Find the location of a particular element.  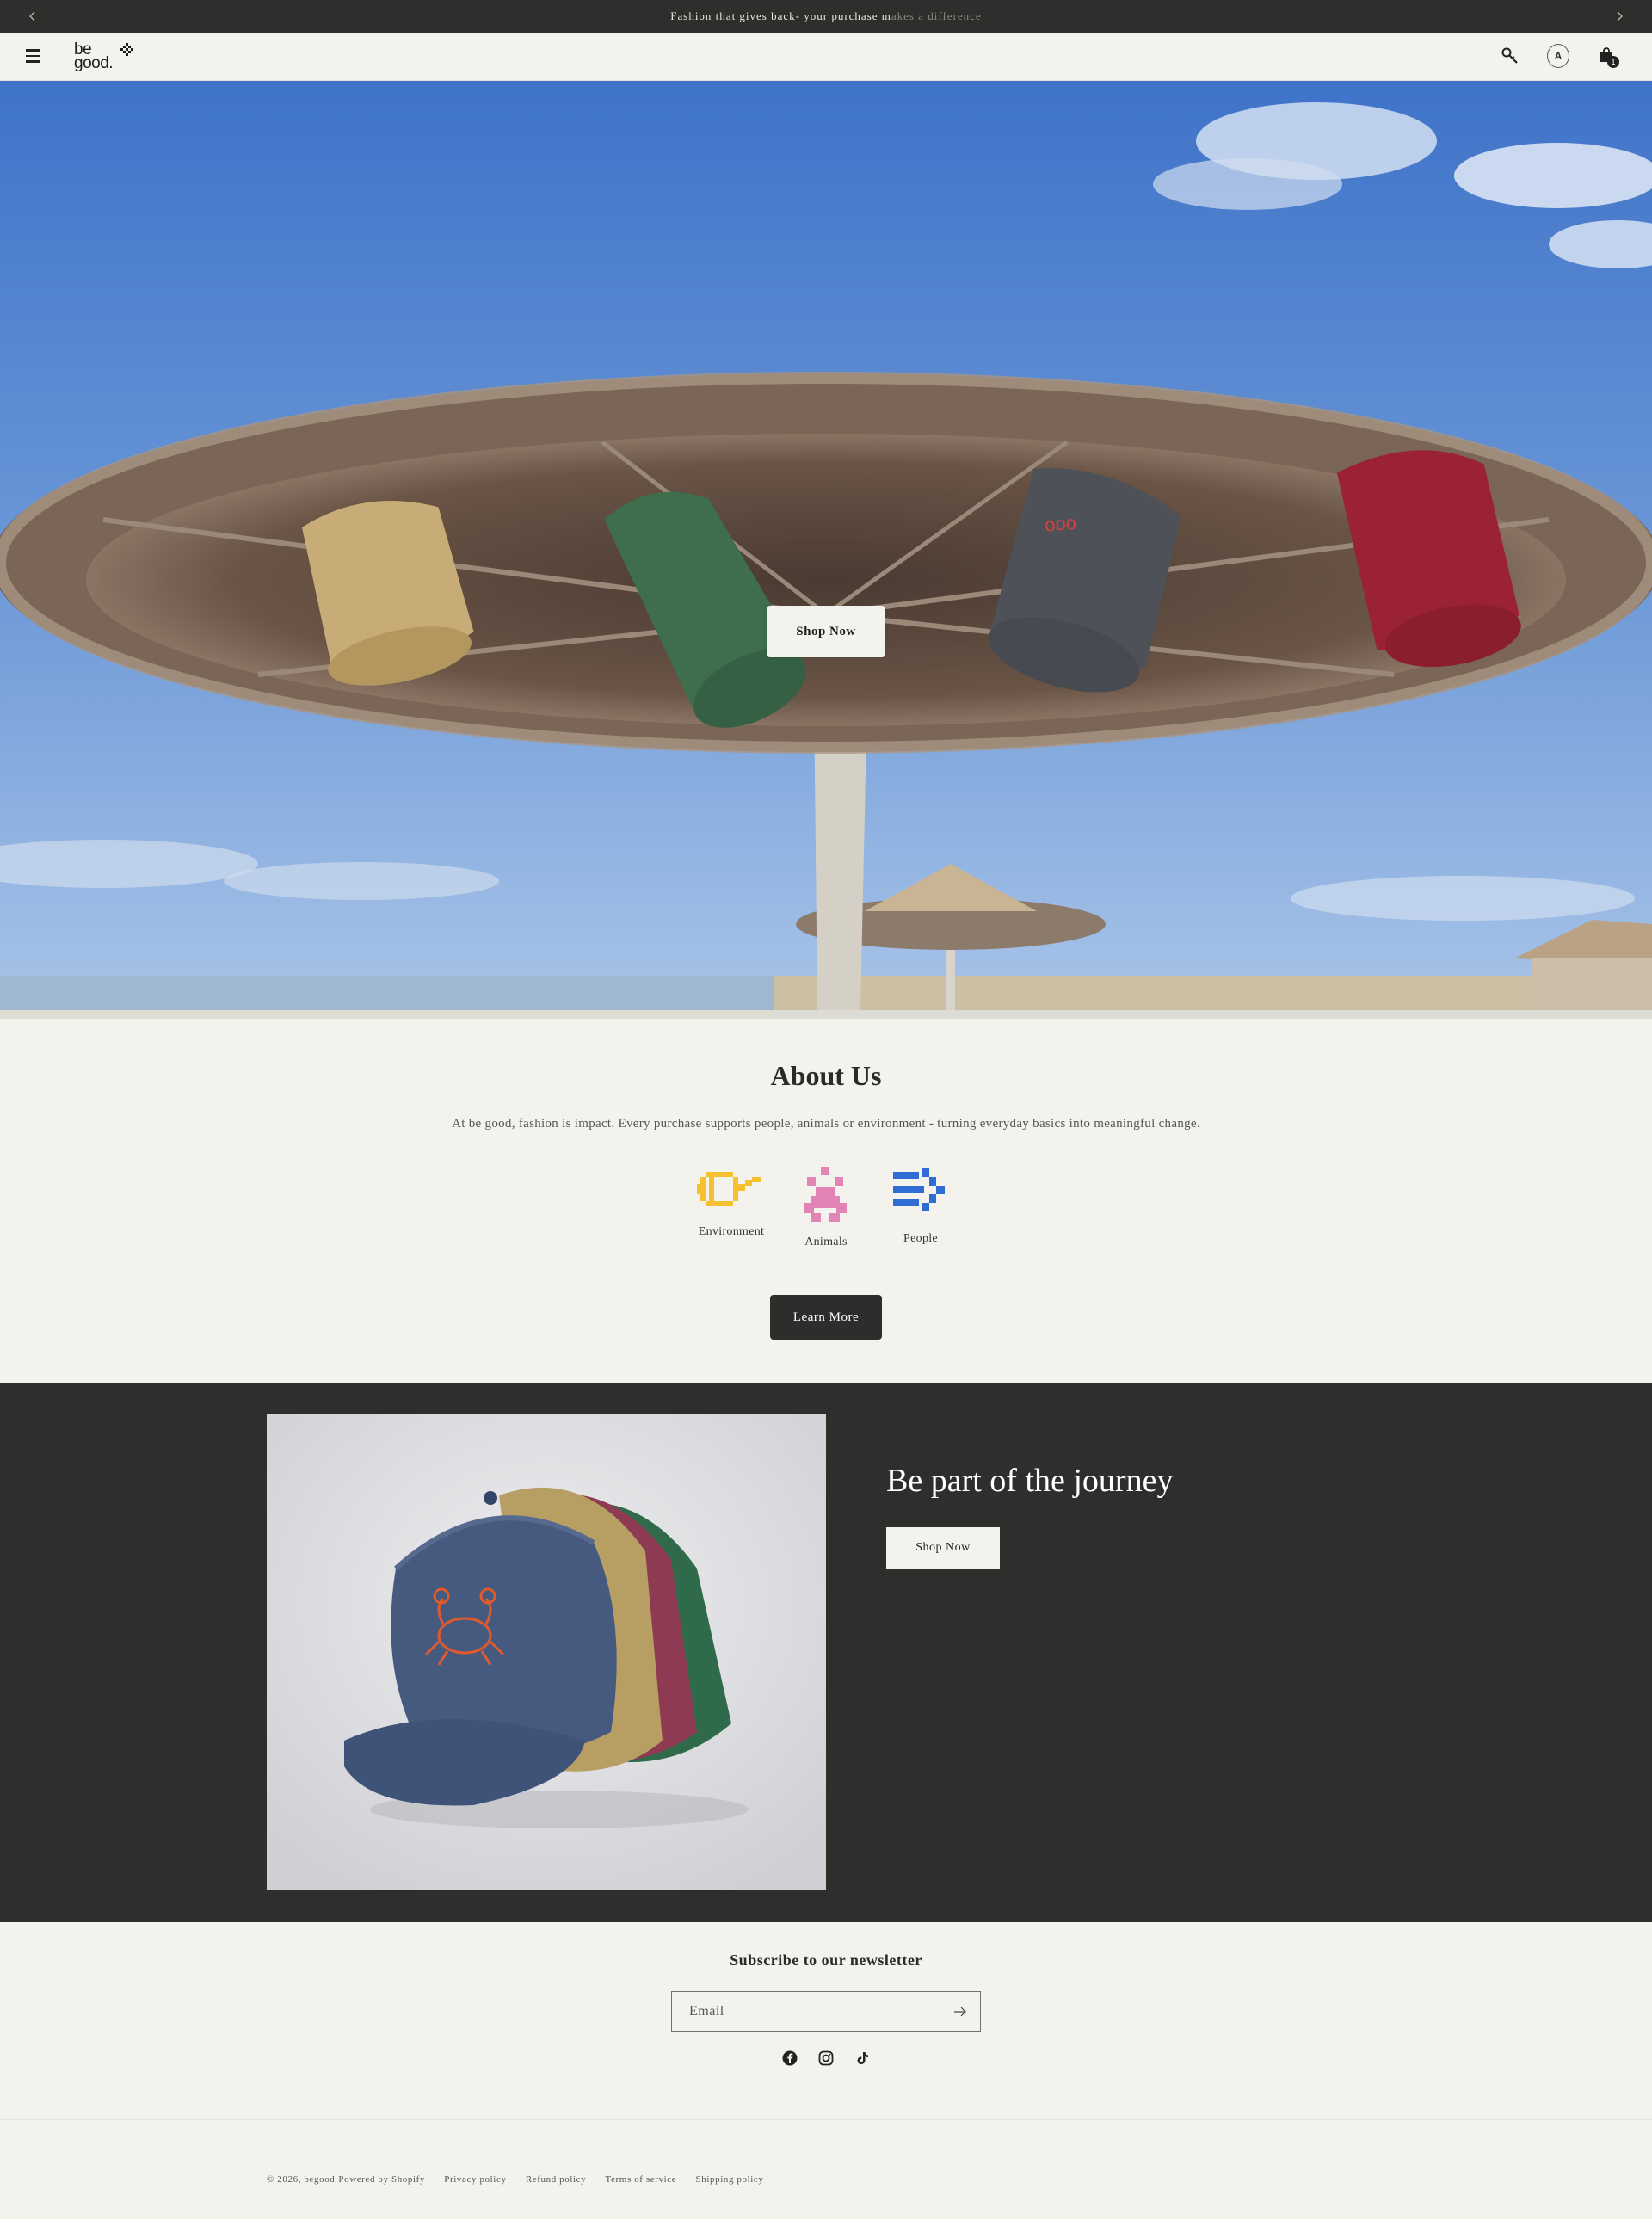

account-icon: A is located at coordinates (1558, 56).